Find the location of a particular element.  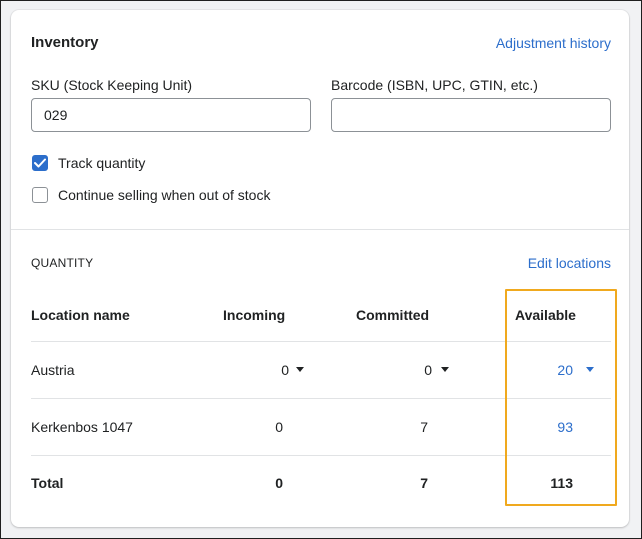

continue-selling-checkbox is located at coordinates (40, 195).